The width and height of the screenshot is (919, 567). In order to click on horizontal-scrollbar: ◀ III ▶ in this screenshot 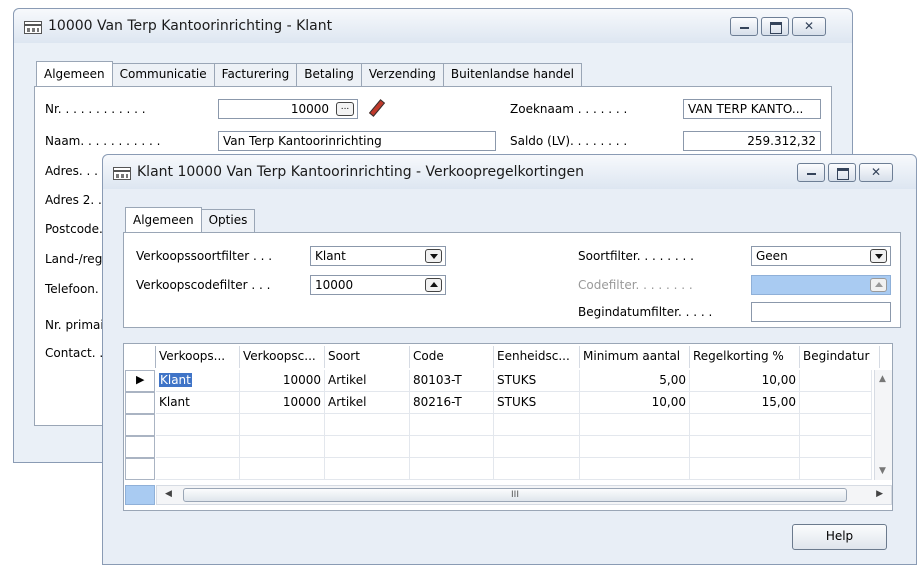, I will do `click(524, 495)`.